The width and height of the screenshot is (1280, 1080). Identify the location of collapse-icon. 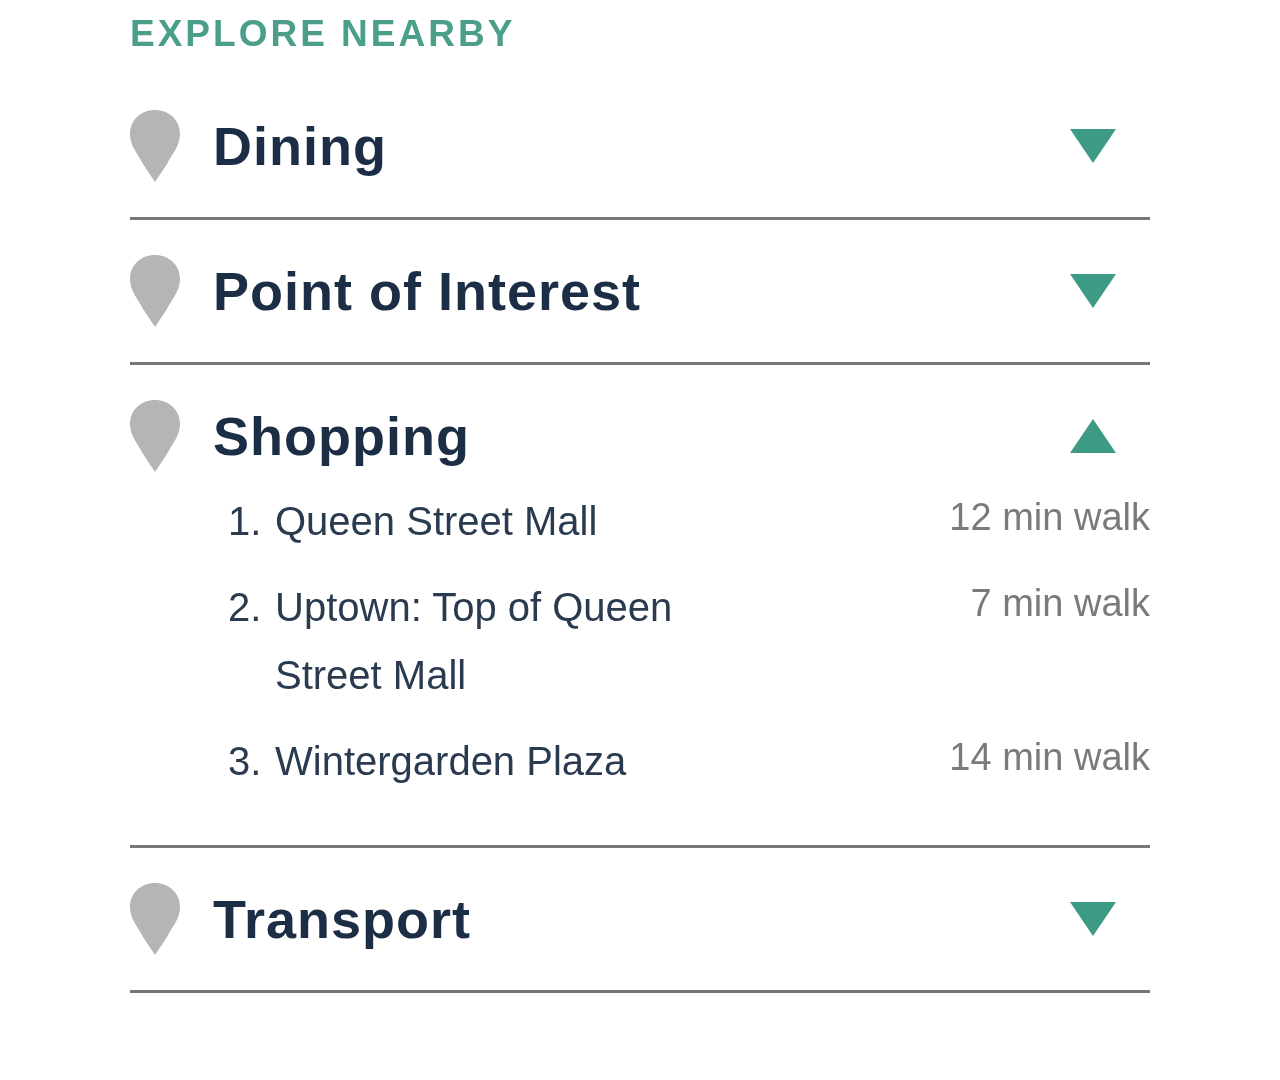
(1093, 436).